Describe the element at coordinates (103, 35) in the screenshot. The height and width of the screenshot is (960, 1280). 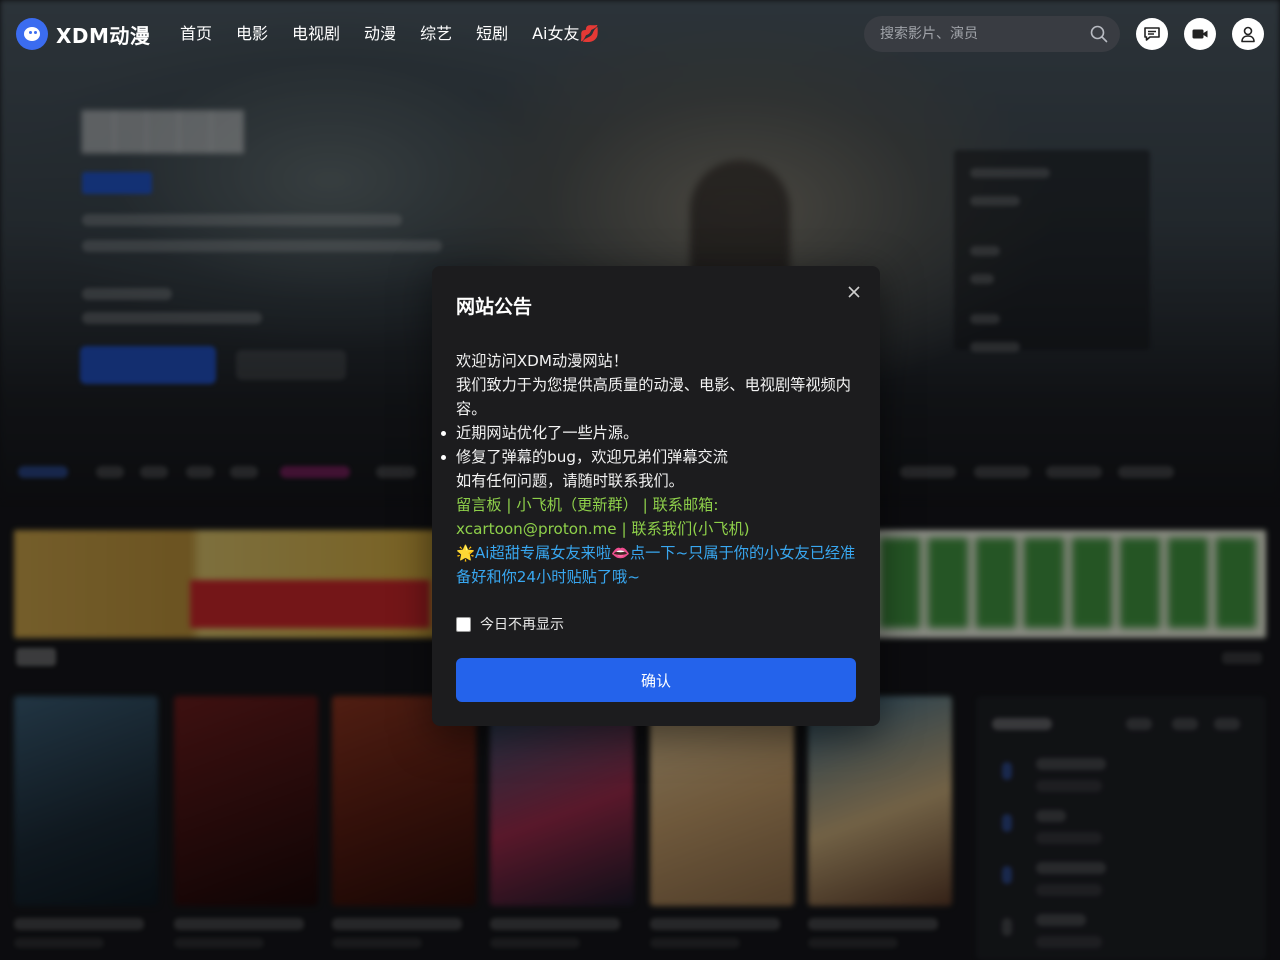
I see `logo-text: XDM动漫` at that location.